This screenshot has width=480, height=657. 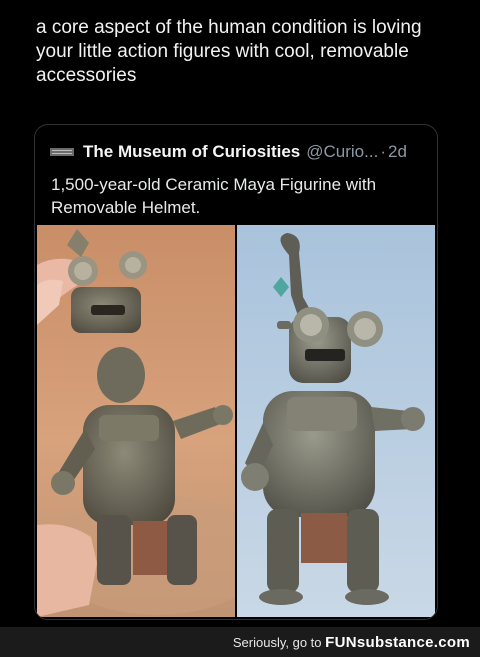 I want to click on watermark-footer: Seriously, go to FUNsubstance.com, so click(x=240, y=642).